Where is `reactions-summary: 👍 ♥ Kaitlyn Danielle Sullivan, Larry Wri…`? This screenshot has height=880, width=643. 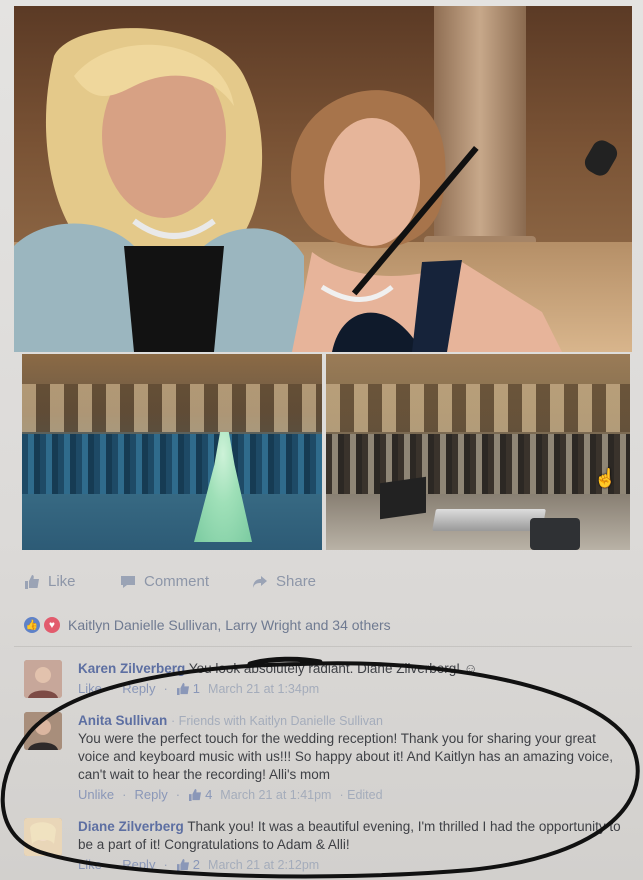
reactions-summary: 👍 ♥ Kaitlyn Danielle Sullivan, Larry Wri… is located at coordinates (207, 625).